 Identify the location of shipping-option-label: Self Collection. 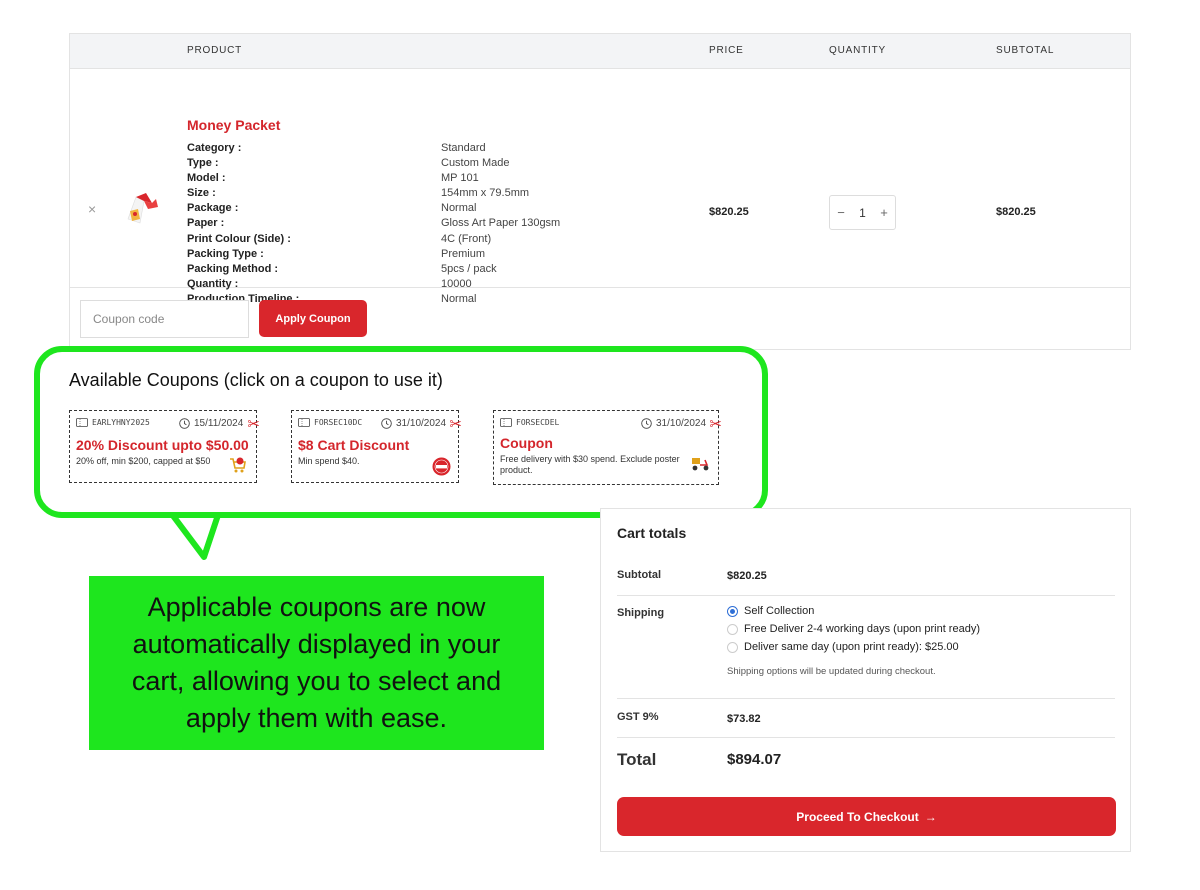
(779, 611).